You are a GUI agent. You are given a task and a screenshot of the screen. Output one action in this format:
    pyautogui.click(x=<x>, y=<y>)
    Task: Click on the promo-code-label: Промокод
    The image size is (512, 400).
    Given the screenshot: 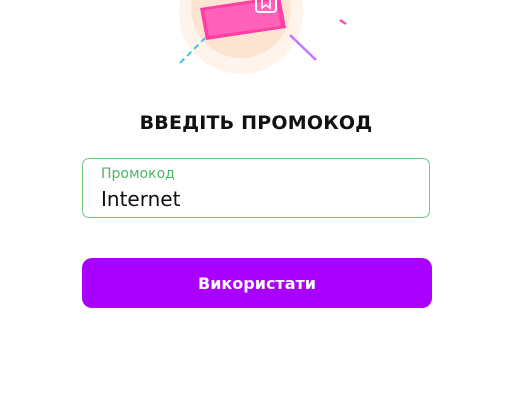 What is the action you would take?
    pyautogui.click(x=138, y=174)
    